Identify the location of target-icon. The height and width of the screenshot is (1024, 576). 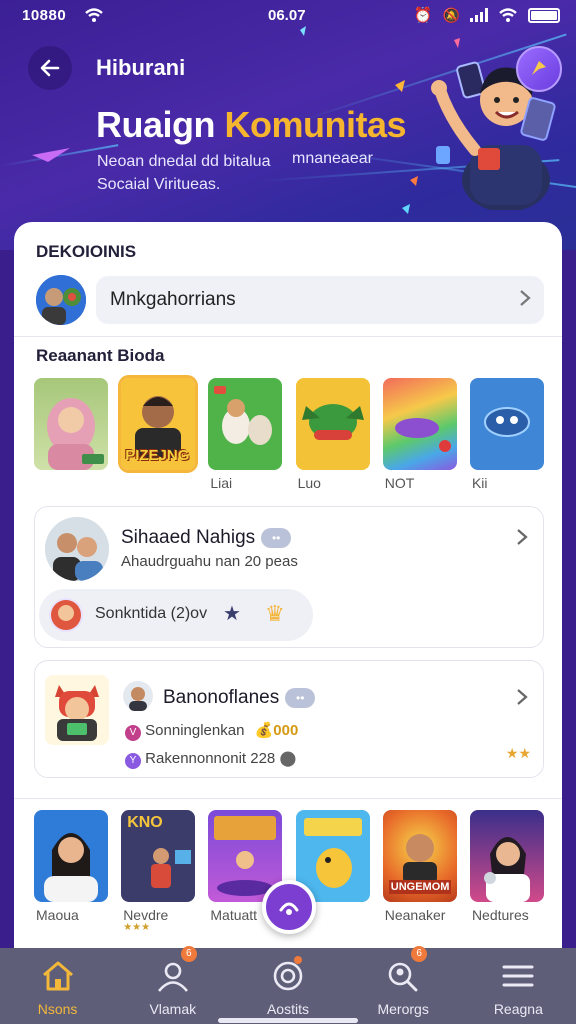
(288, 976).